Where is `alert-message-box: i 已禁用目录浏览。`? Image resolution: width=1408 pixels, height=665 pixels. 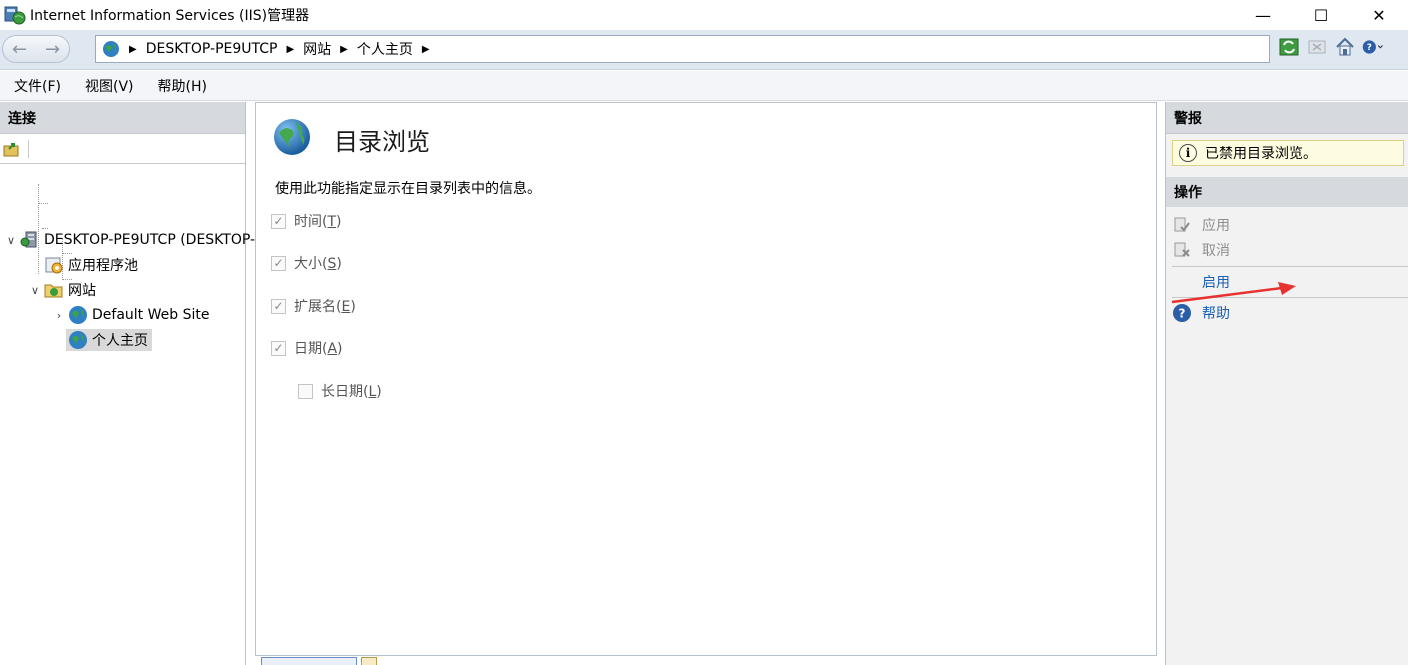 alert-message-box: i 已禁用目录浏览。 is located at coordinates (1288, 153).